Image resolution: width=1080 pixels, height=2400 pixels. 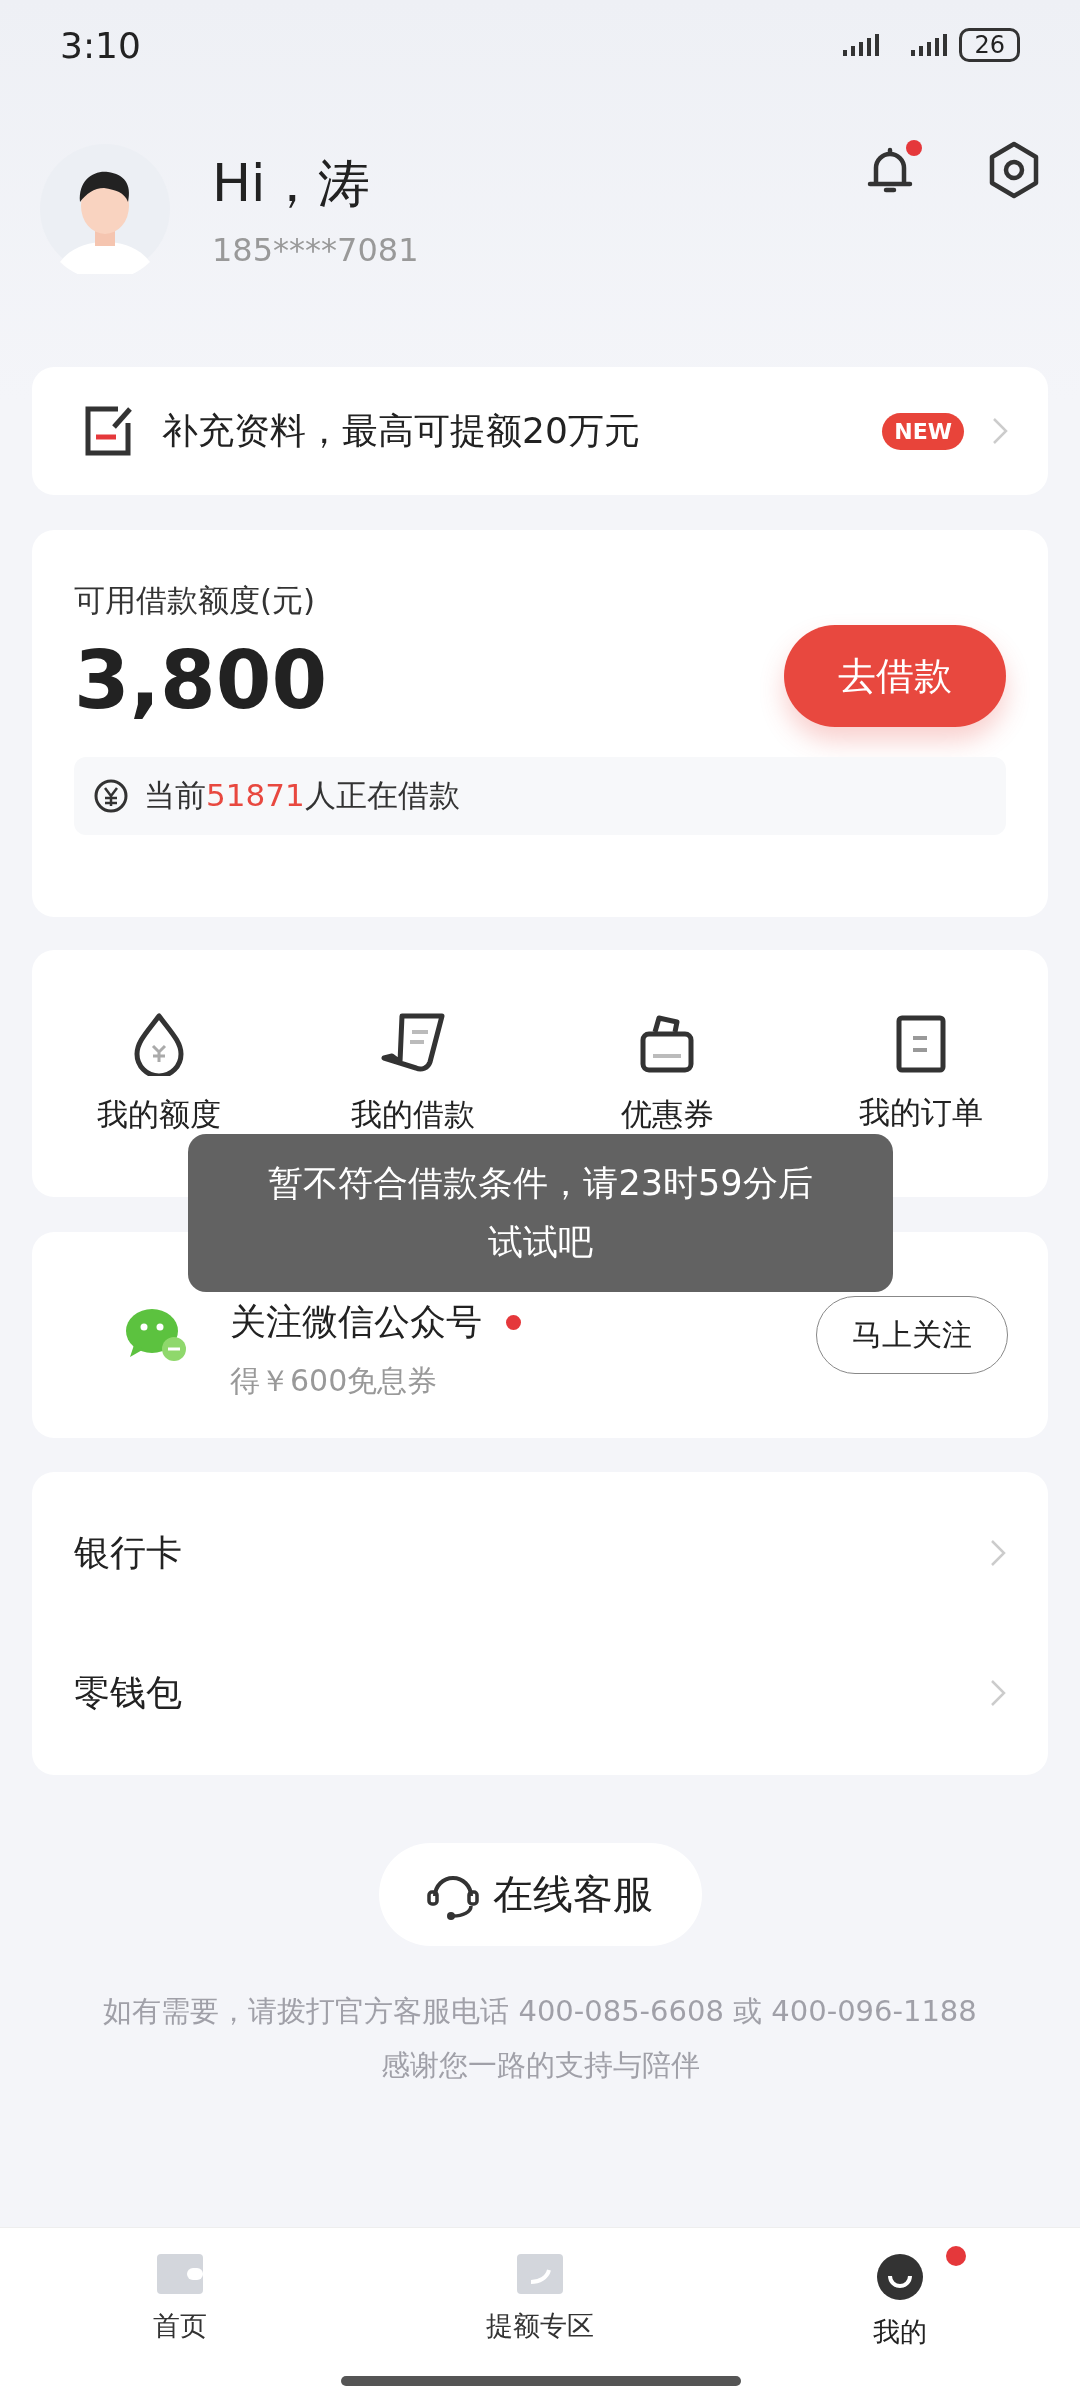 I want to click on follow-button: 马上关注, so click(x=912, y=1335).